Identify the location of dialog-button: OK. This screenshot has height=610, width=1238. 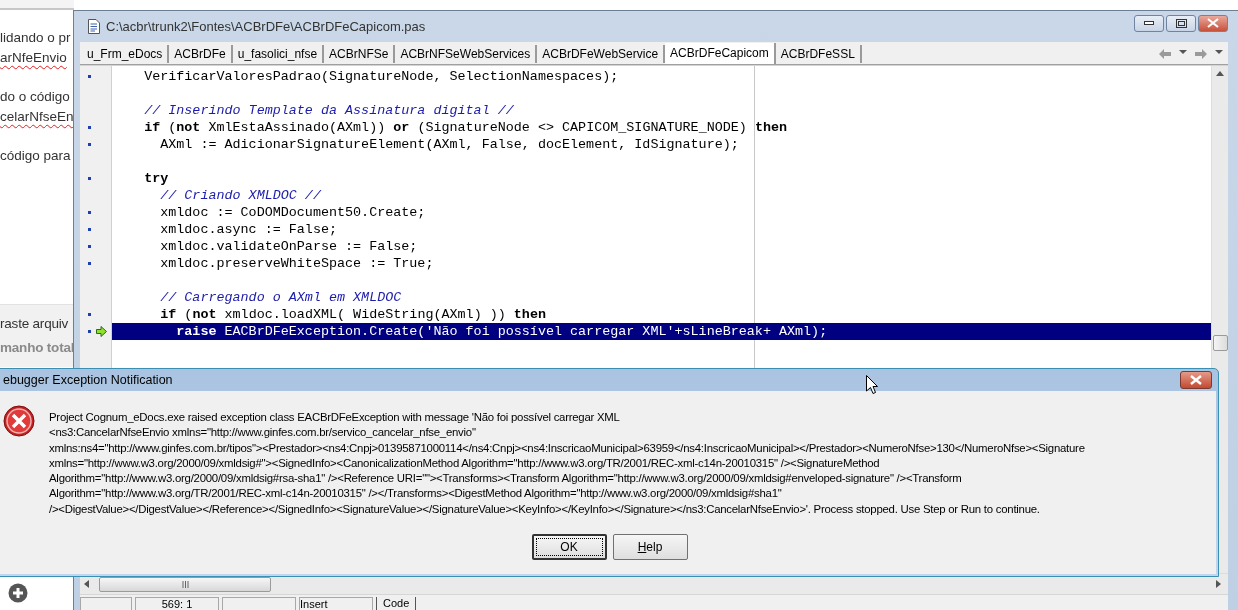
(569, 547).